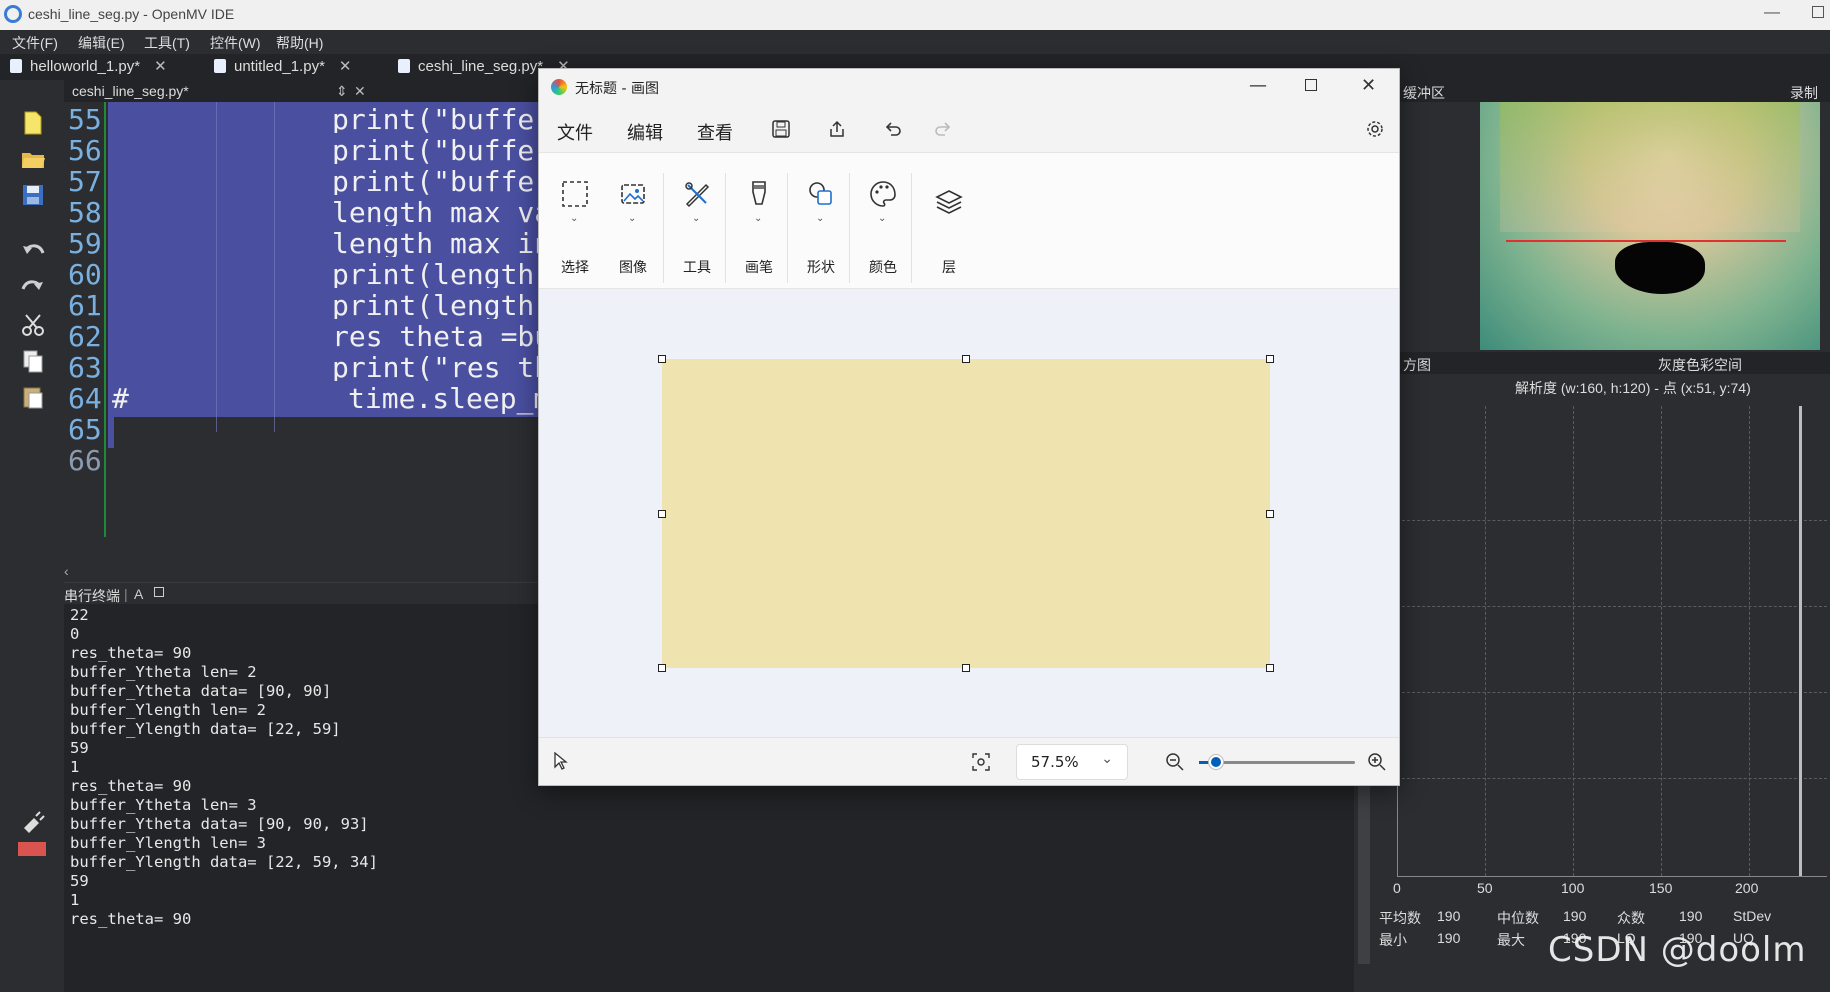  I want to click on menu-help: 帮助(H), so click(299, 43).